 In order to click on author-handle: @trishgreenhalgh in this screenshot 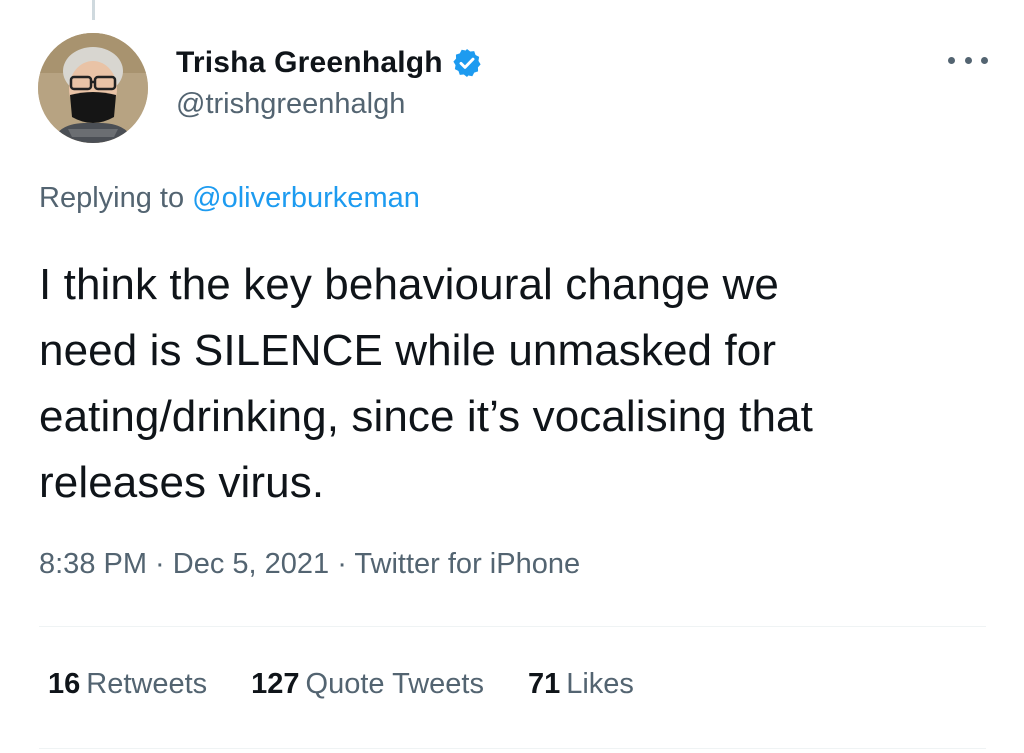, I will do `click(329, 104)`.